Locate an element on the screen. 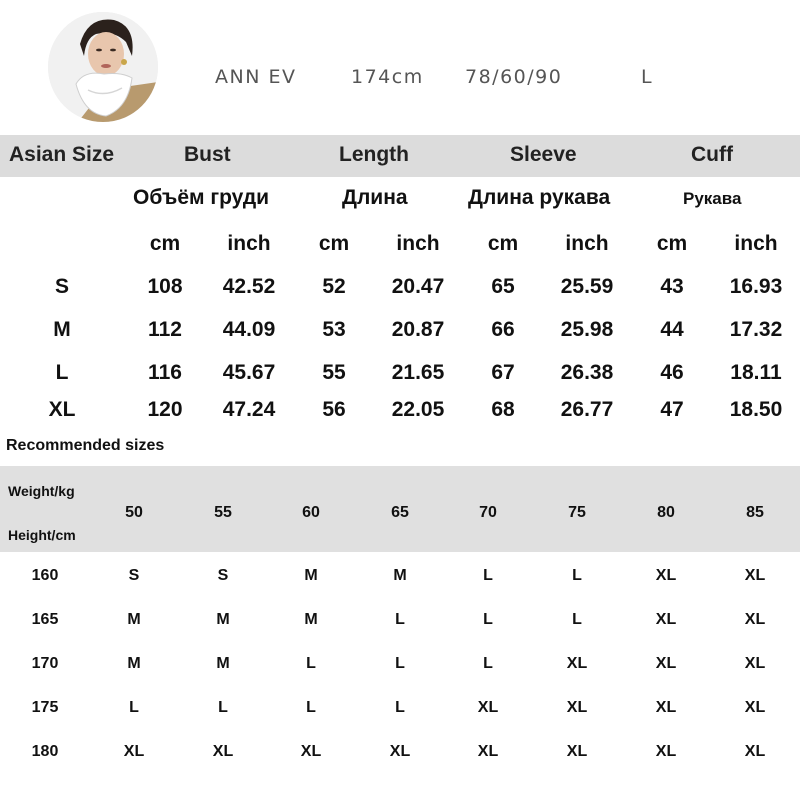  model-measurements: 78/60/90 is located at coordinates (514, 77).